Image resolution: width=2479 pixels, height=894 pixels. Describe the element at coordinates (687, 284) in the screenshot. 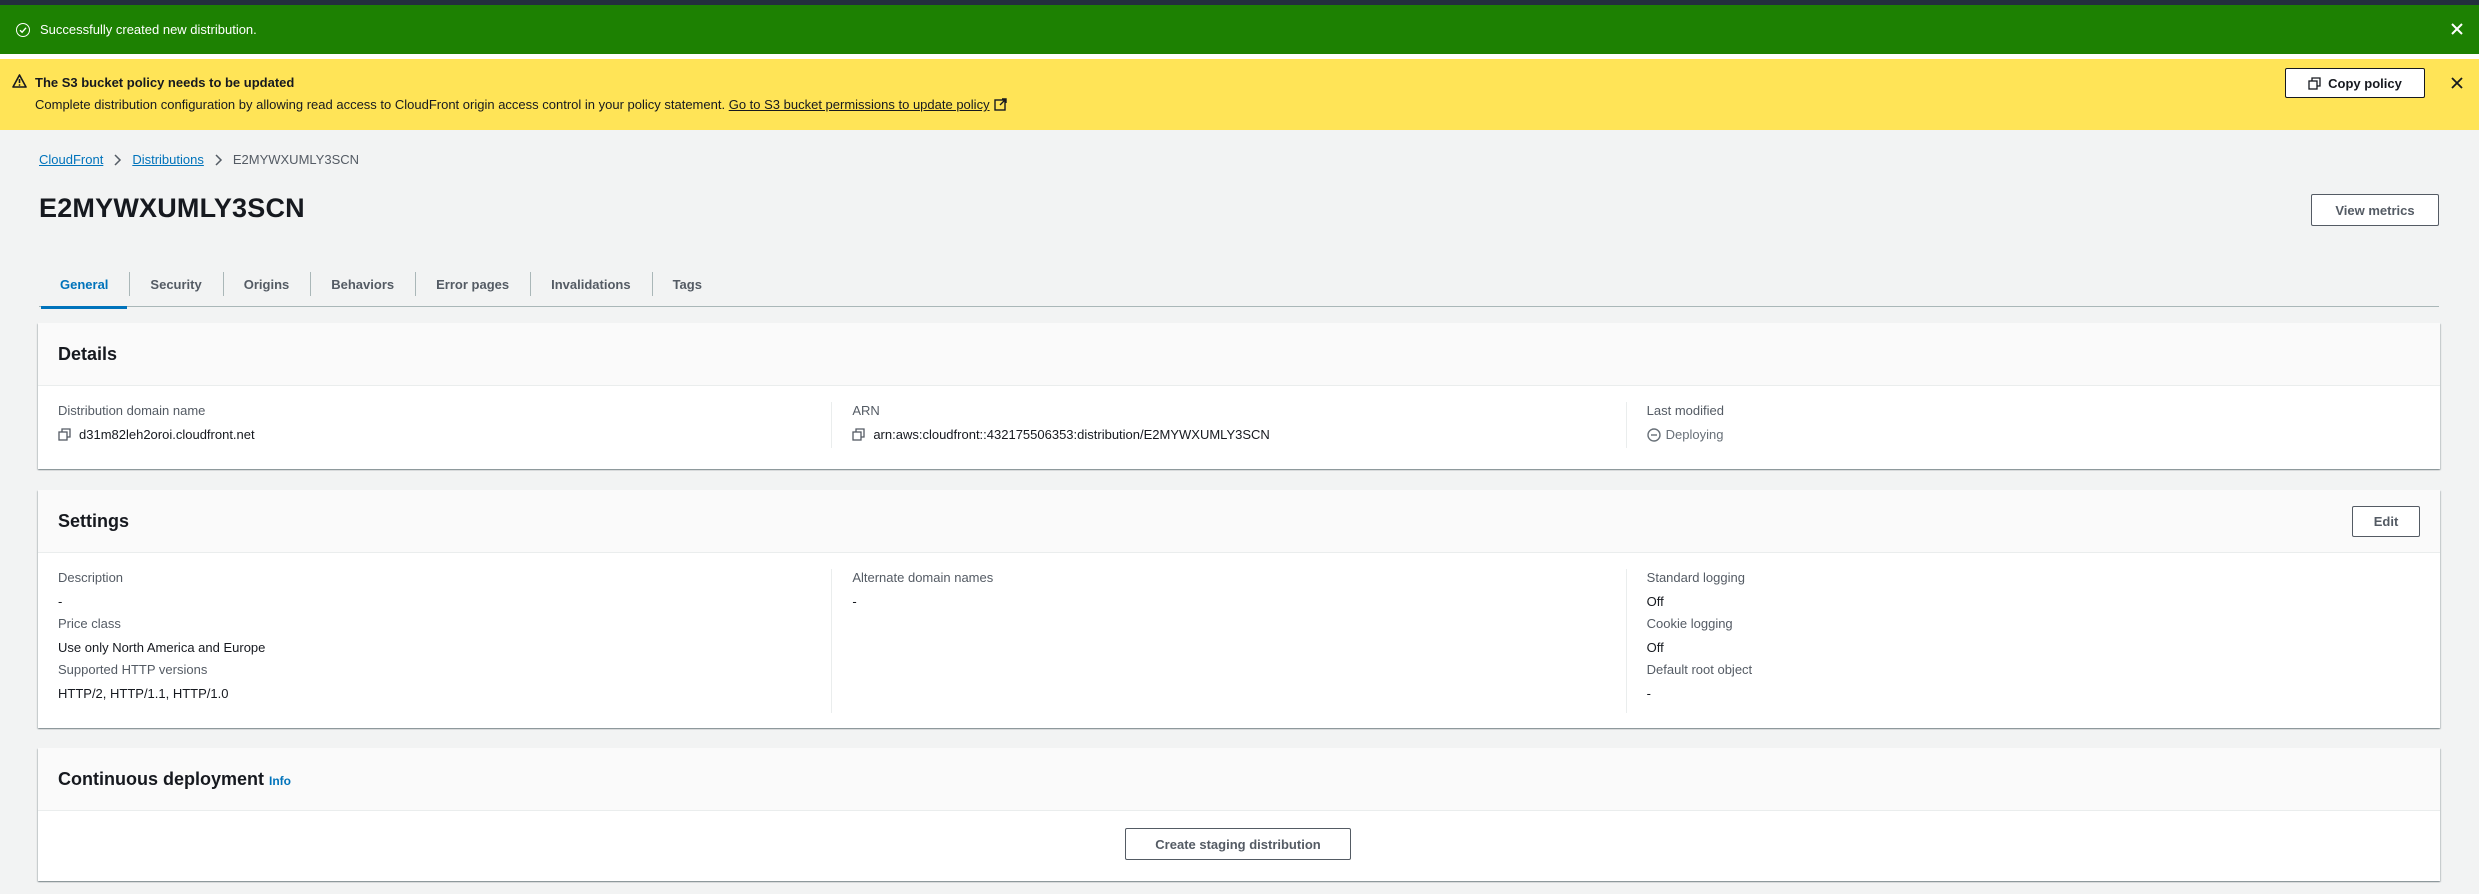

I see `tab-tags: Tags` at that location.